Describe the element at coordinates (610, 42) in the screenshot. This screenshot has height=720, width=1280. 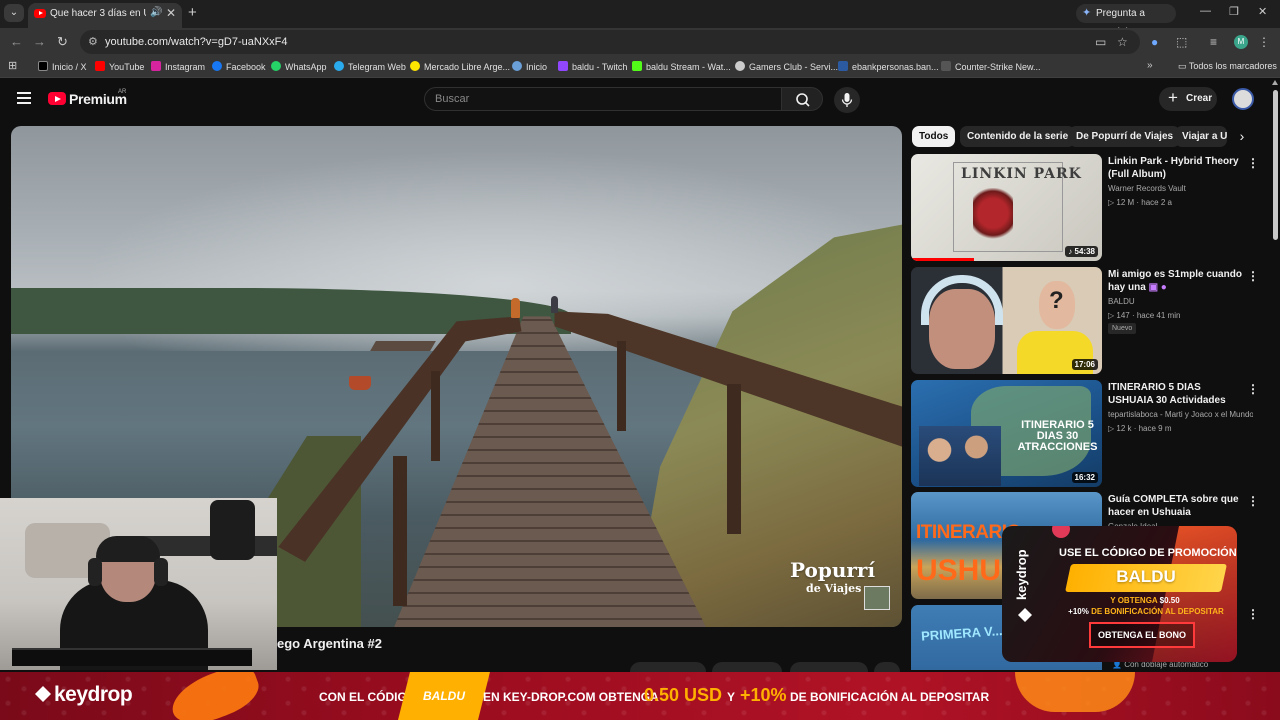
I see `omnibox: ⚙ youtube.com/watch?v=gD7-uaNXxF4 ▭ ☆` at that location.